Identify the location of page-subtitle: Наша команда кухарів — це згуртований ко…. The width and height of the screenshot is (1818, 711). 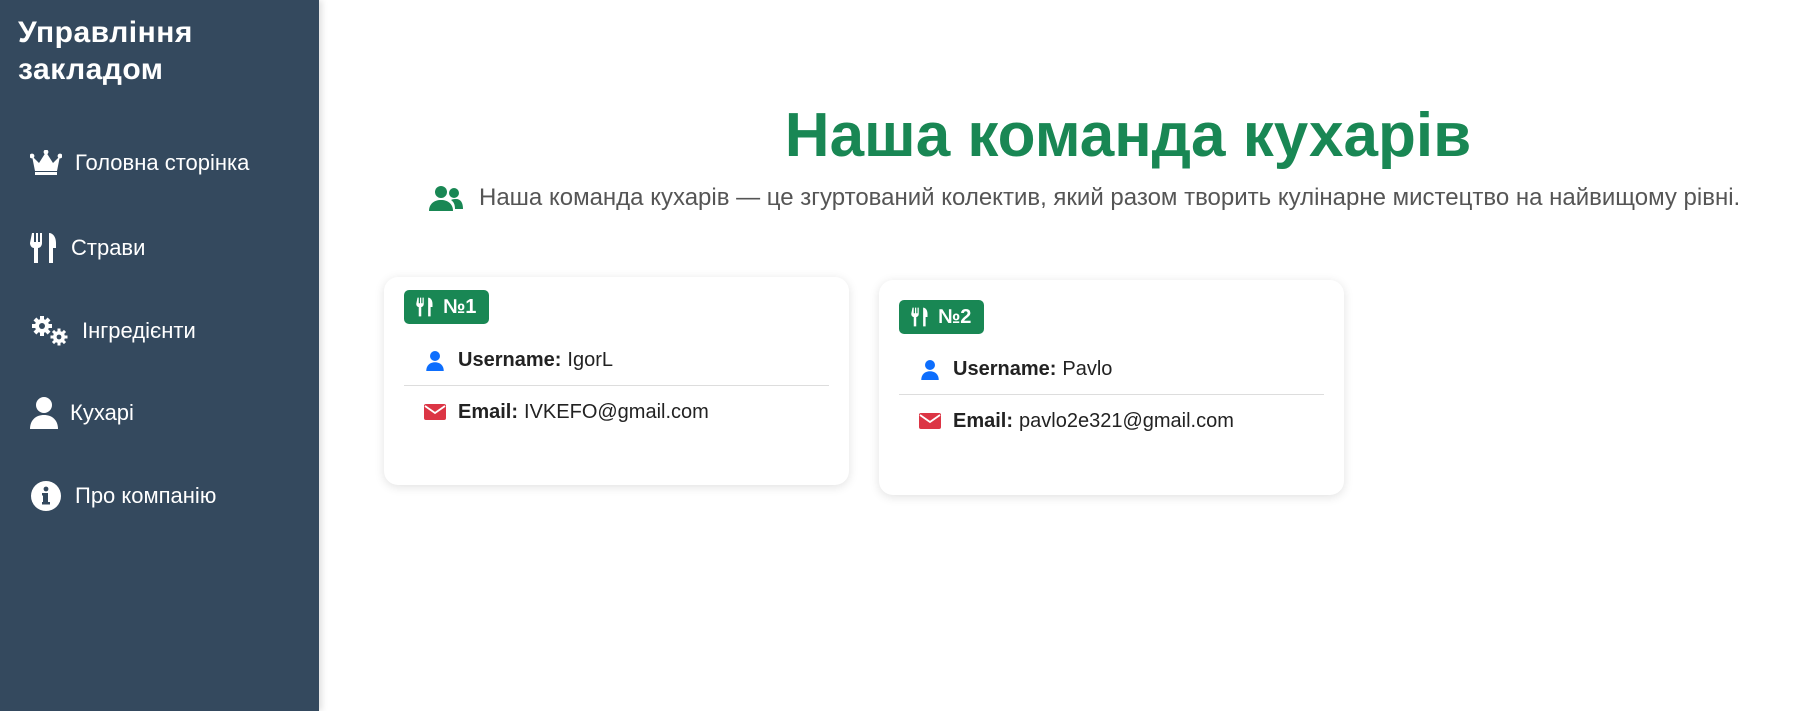
(1084, 198).